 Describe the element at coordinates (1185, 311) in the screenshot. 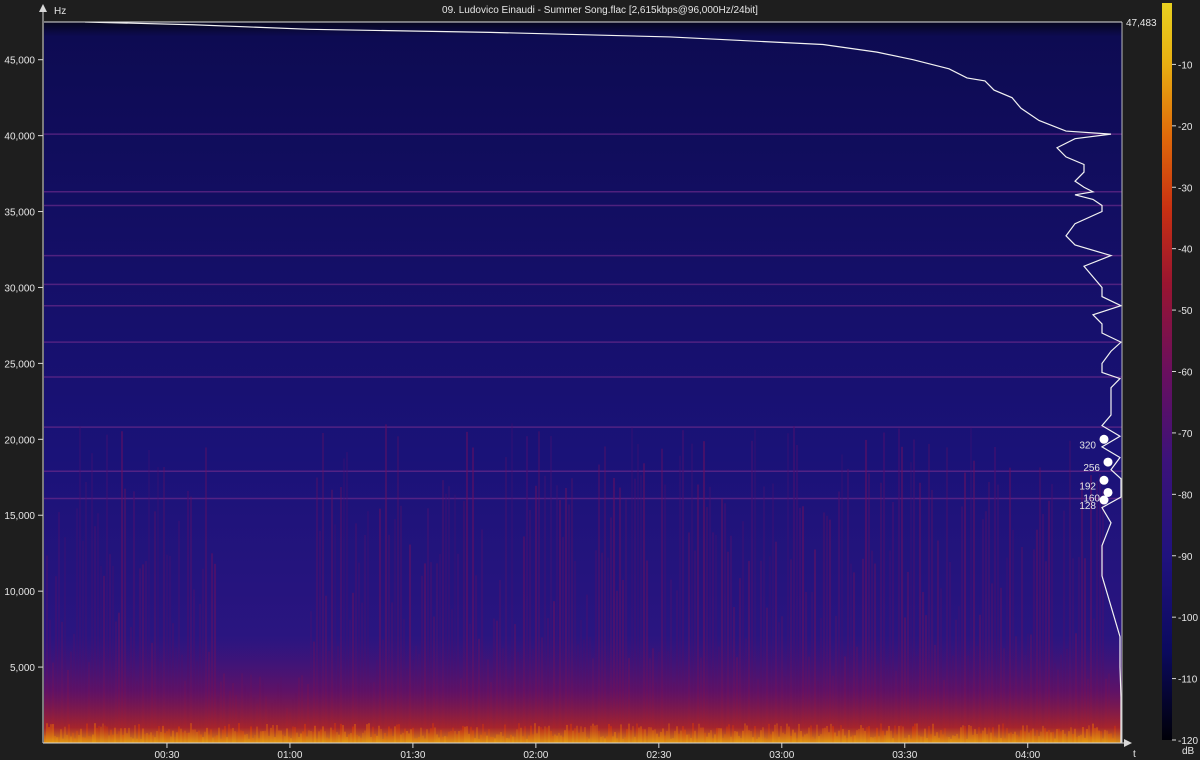

I see `colorbar-tick-label: -50` at that location.